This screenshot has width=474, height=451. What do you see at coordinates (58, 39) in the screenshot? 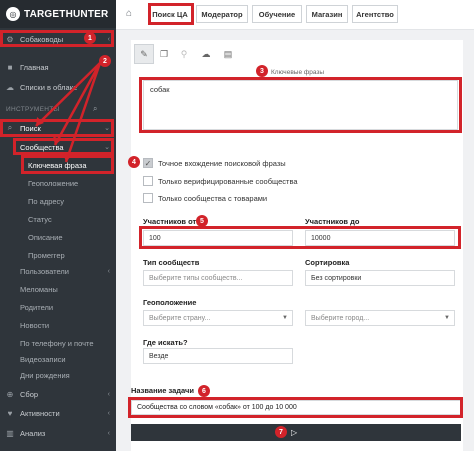
I see `sidebar-item-project: ⚙ Собаководы ‹` at bounding box center [58, 39].